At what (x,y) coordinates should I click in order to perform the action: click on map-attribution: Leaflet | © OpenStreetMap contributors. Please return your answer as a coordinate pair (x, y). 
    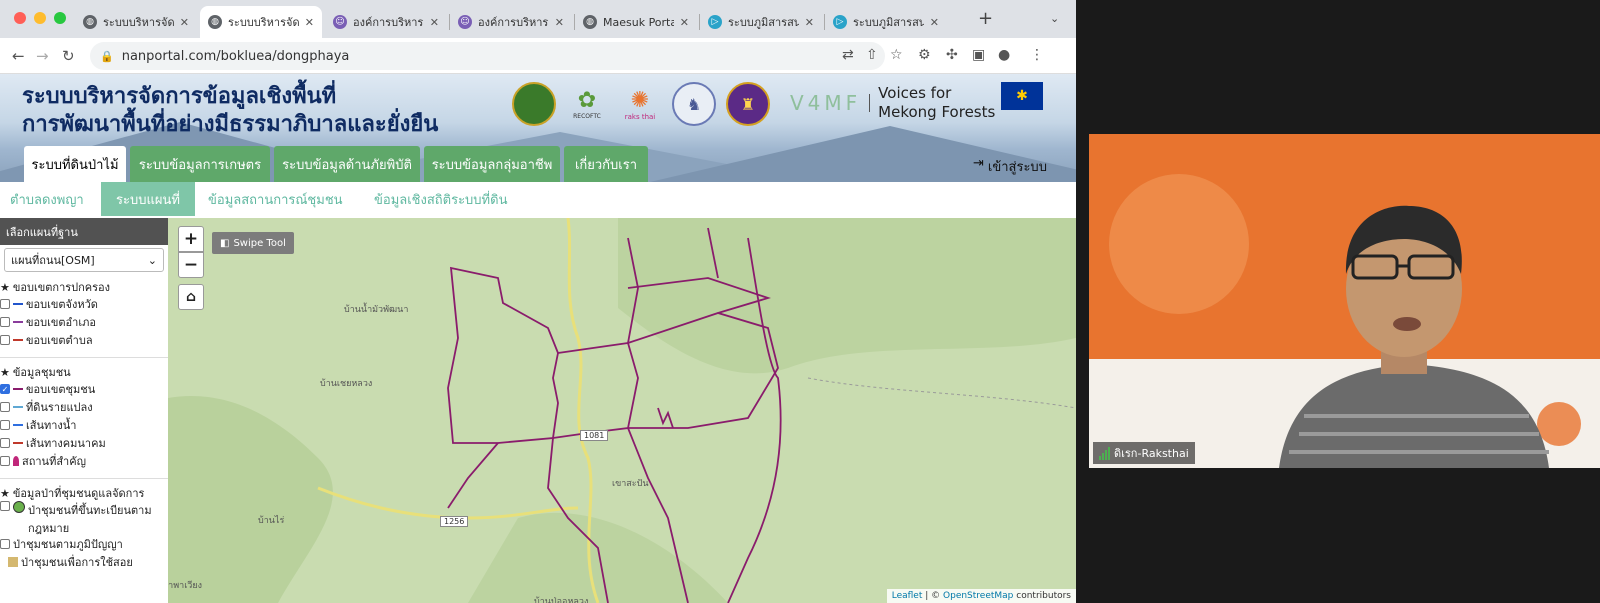
    Looking at the image, I should click on (981, 596).